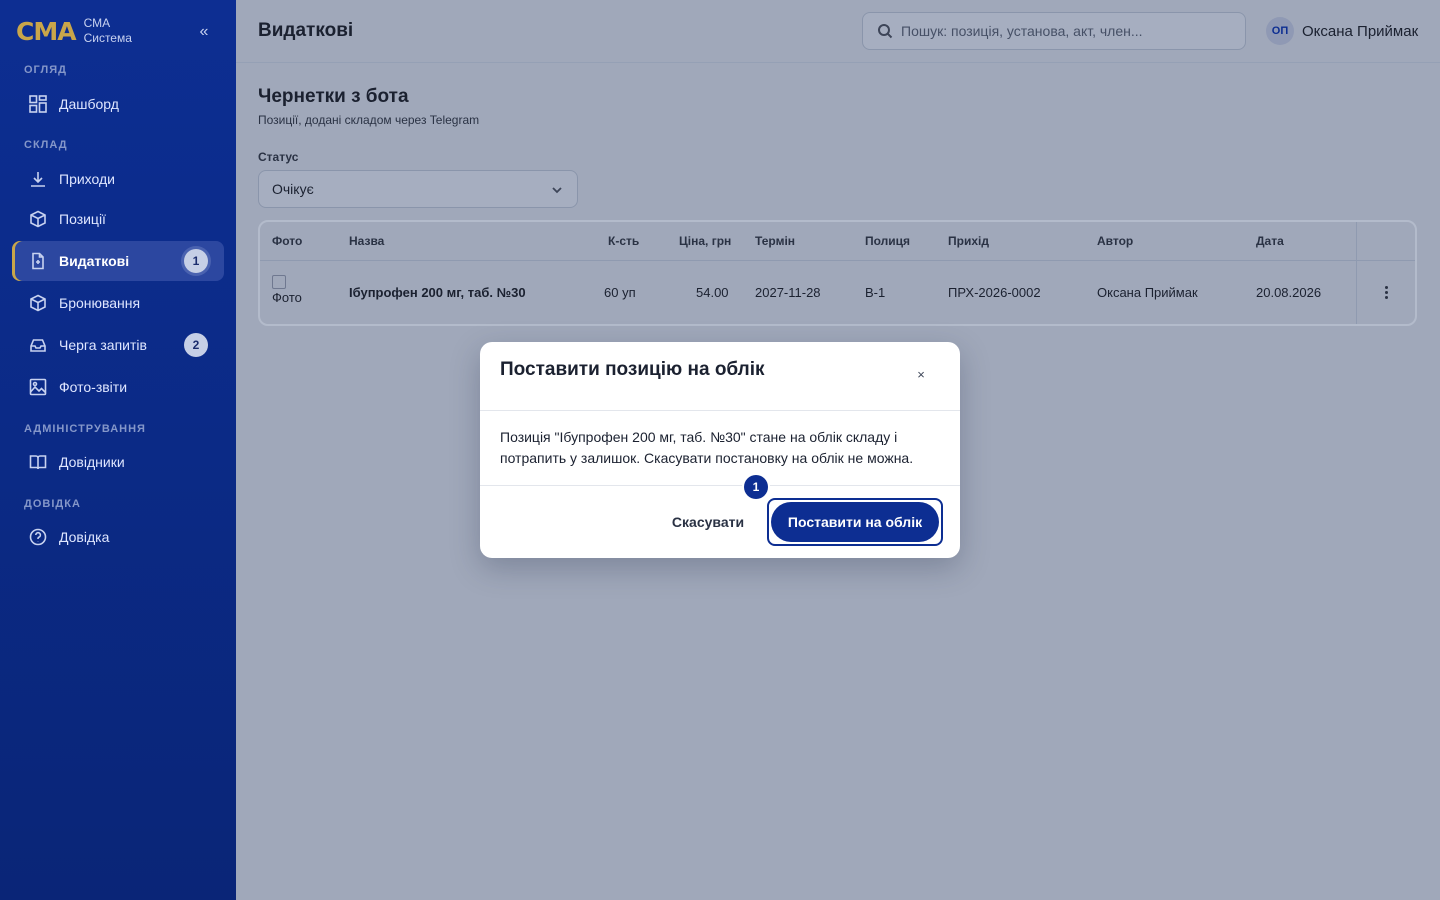 The width and height of the screenshot is (1440, 900). What do you see at coordinates (888, 241) in the screenshot?
I see `column-header-shelf: Полиця` at bounding box center [888, 241].